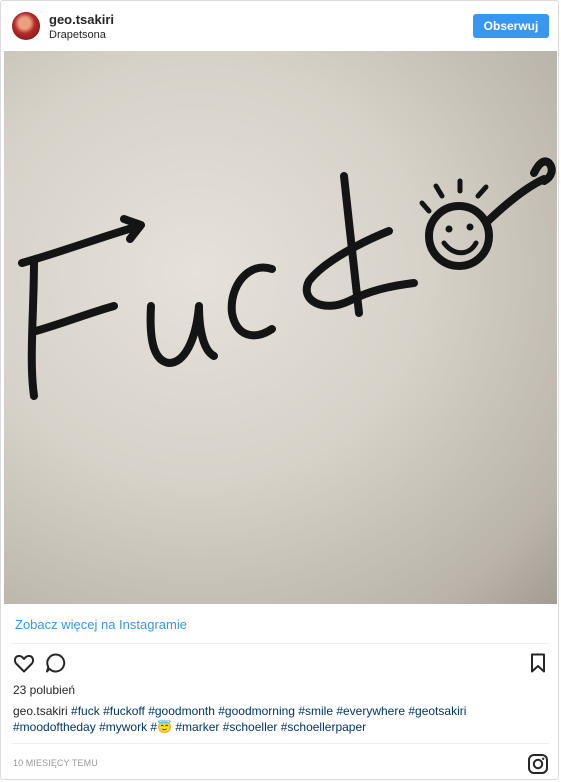 The image size is (561, 782). Describe the element at coordinates (81, 19) in the screenshot. I see `username: geo.tsakiri` at that location.